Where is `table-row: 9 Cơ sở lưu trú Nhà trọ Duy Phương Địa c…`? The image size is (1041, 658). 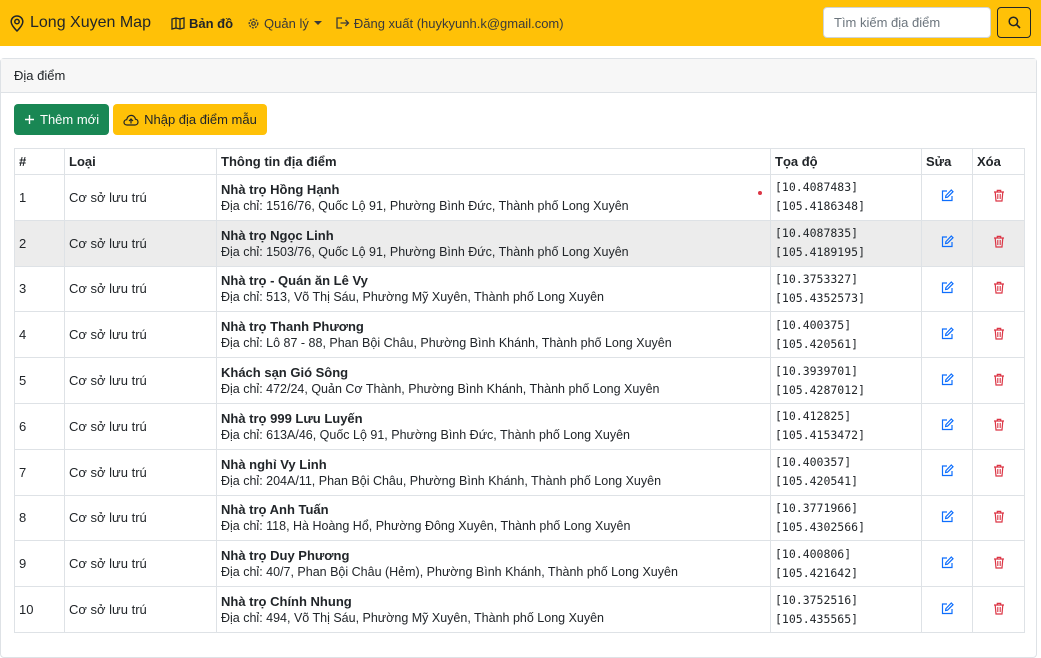 table-row: 9 Cơ sở lưu trú Nhà trọ Duy Phương Địa c… is located at coordinates (519, 564).